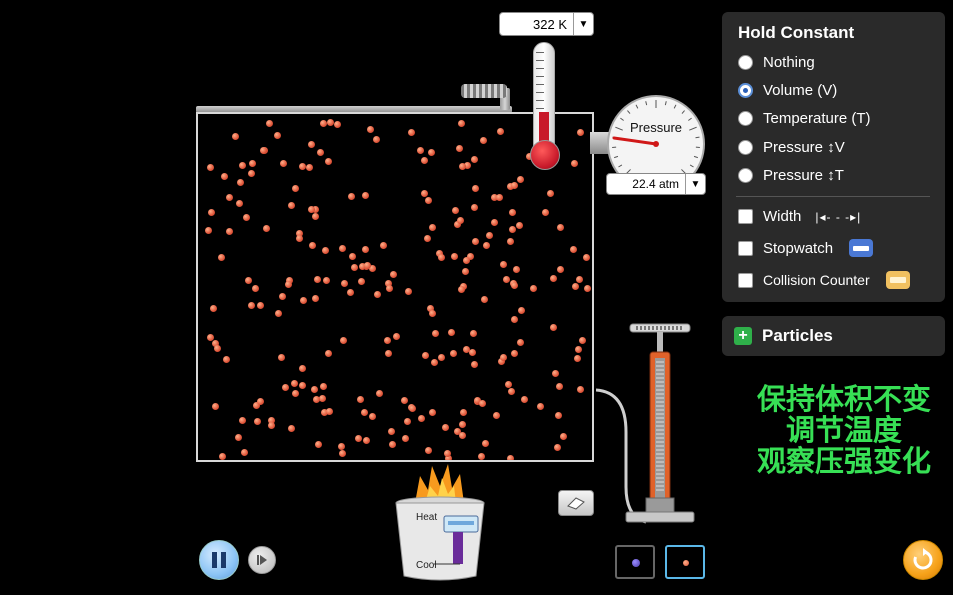  I want to click on pressure-readout: 22.4 atm ▼, so click(656, 184).